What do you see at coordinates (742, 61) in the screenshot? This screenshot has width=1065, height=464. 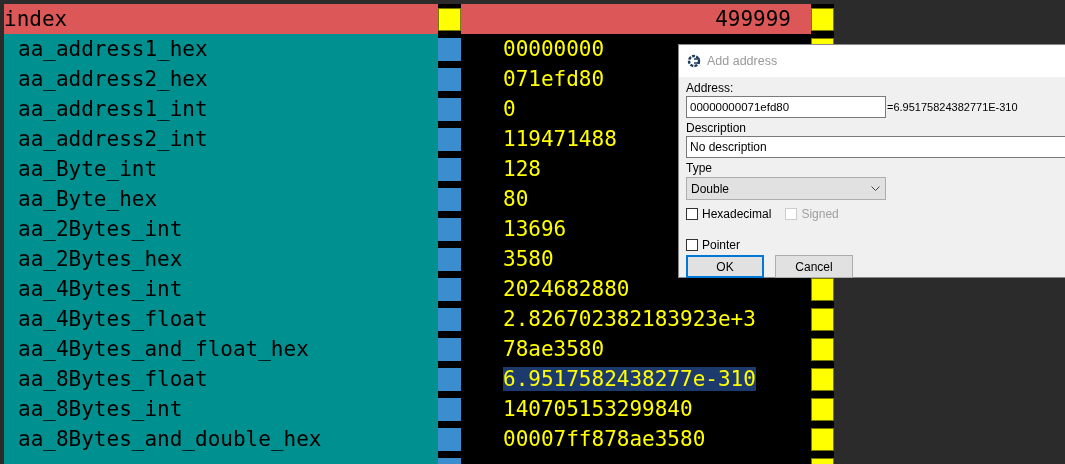 I see `dialog-title: Add address` at bounding box center [742, 61].